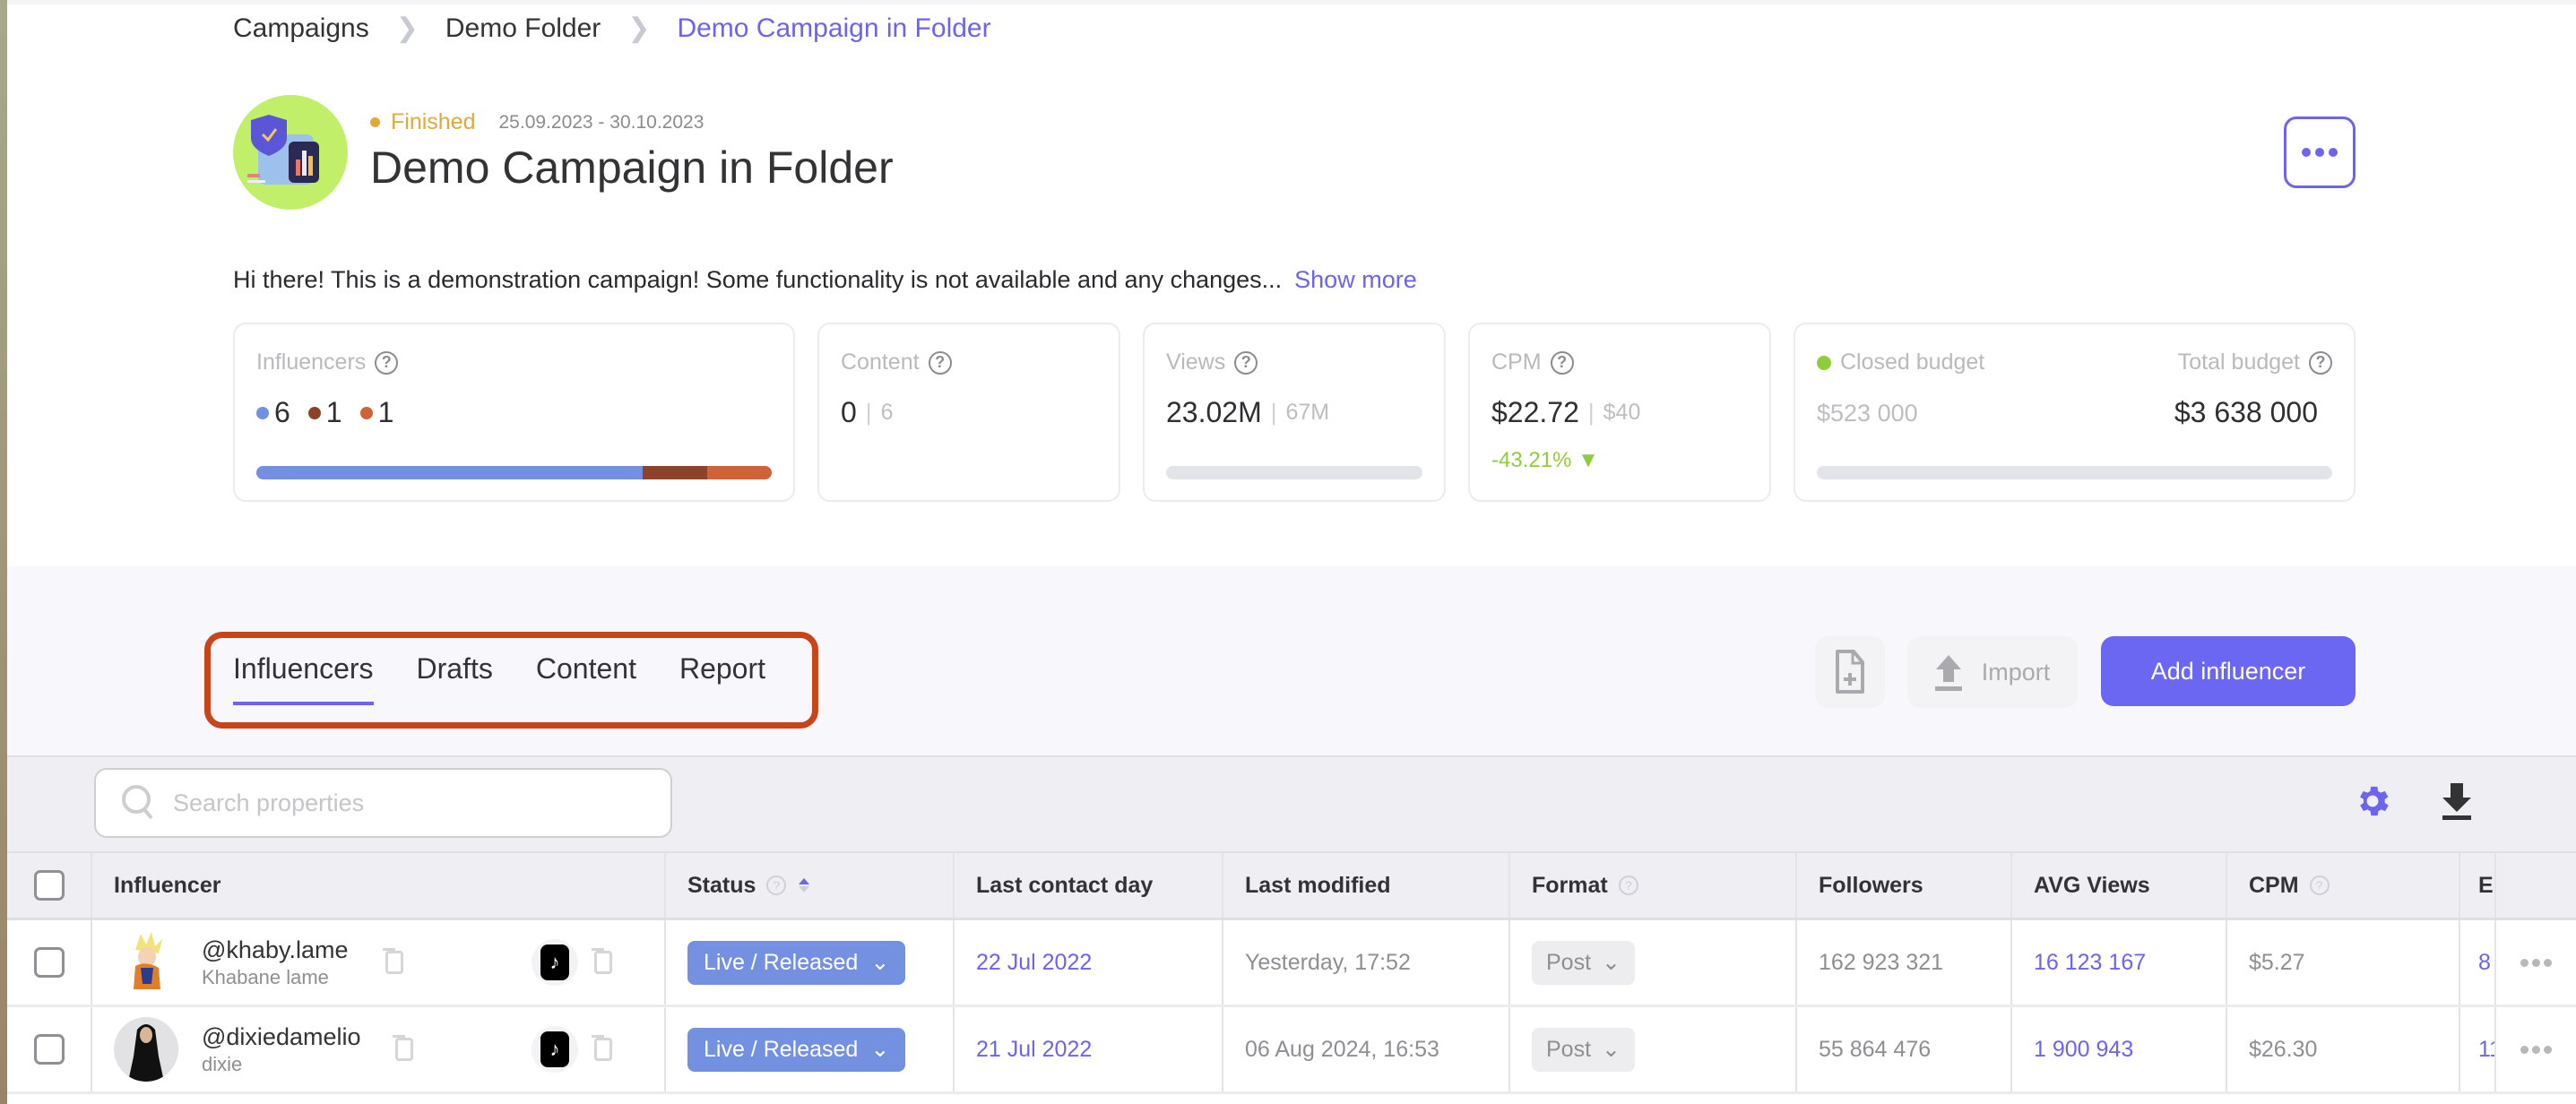  Describe the element at coordinates (2119, 885) in the screenshot. I see `column-avg-views: AVG Views` at that location.